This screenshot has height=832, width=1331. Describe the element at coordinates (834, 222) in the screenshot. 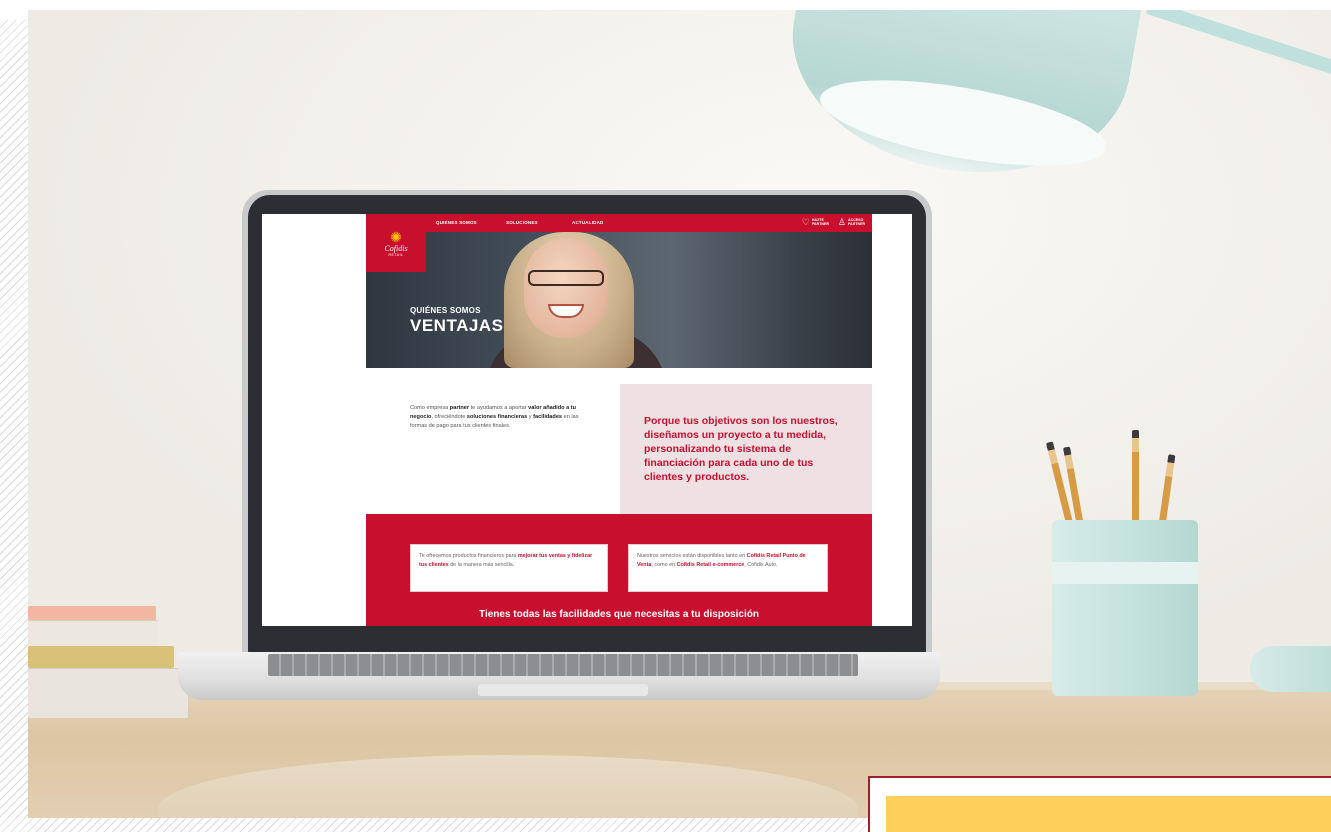

I see `nav-right-group: ♡ HAZTE PARTNER ♙ ACCESO PARTNER` at that location.